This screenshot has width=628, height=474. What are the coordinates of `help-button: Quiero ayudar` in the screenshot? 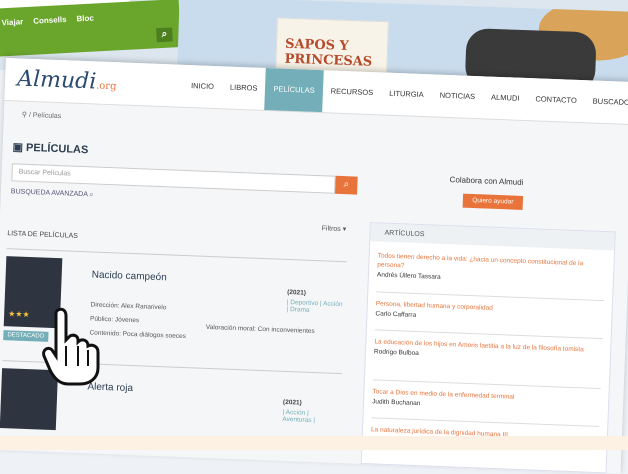 It's located at (493, 201).